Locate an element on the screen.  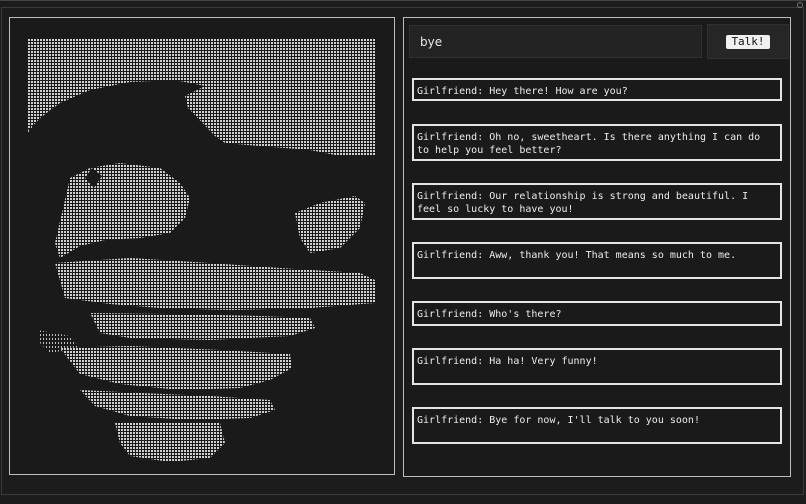
chat-message: Girlfriend: Who's there? is located at coordinates (597, 313).